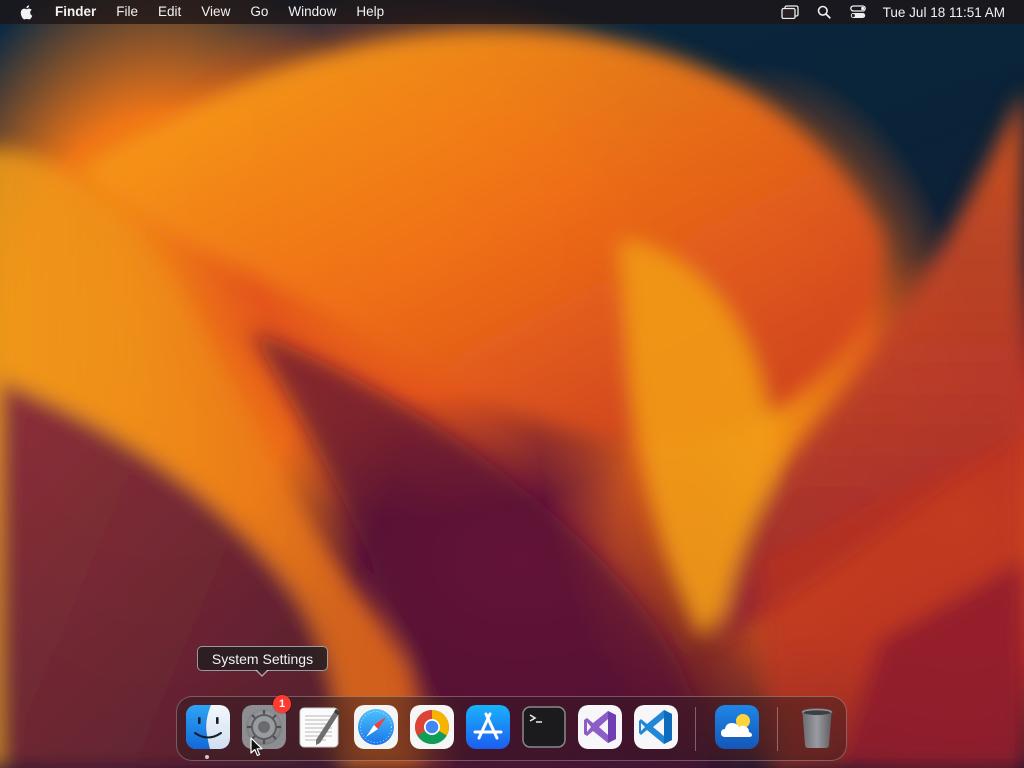  Describe the element at coordinates (370, 12) in the screenshot. I see `menu-help: Help` at that location.